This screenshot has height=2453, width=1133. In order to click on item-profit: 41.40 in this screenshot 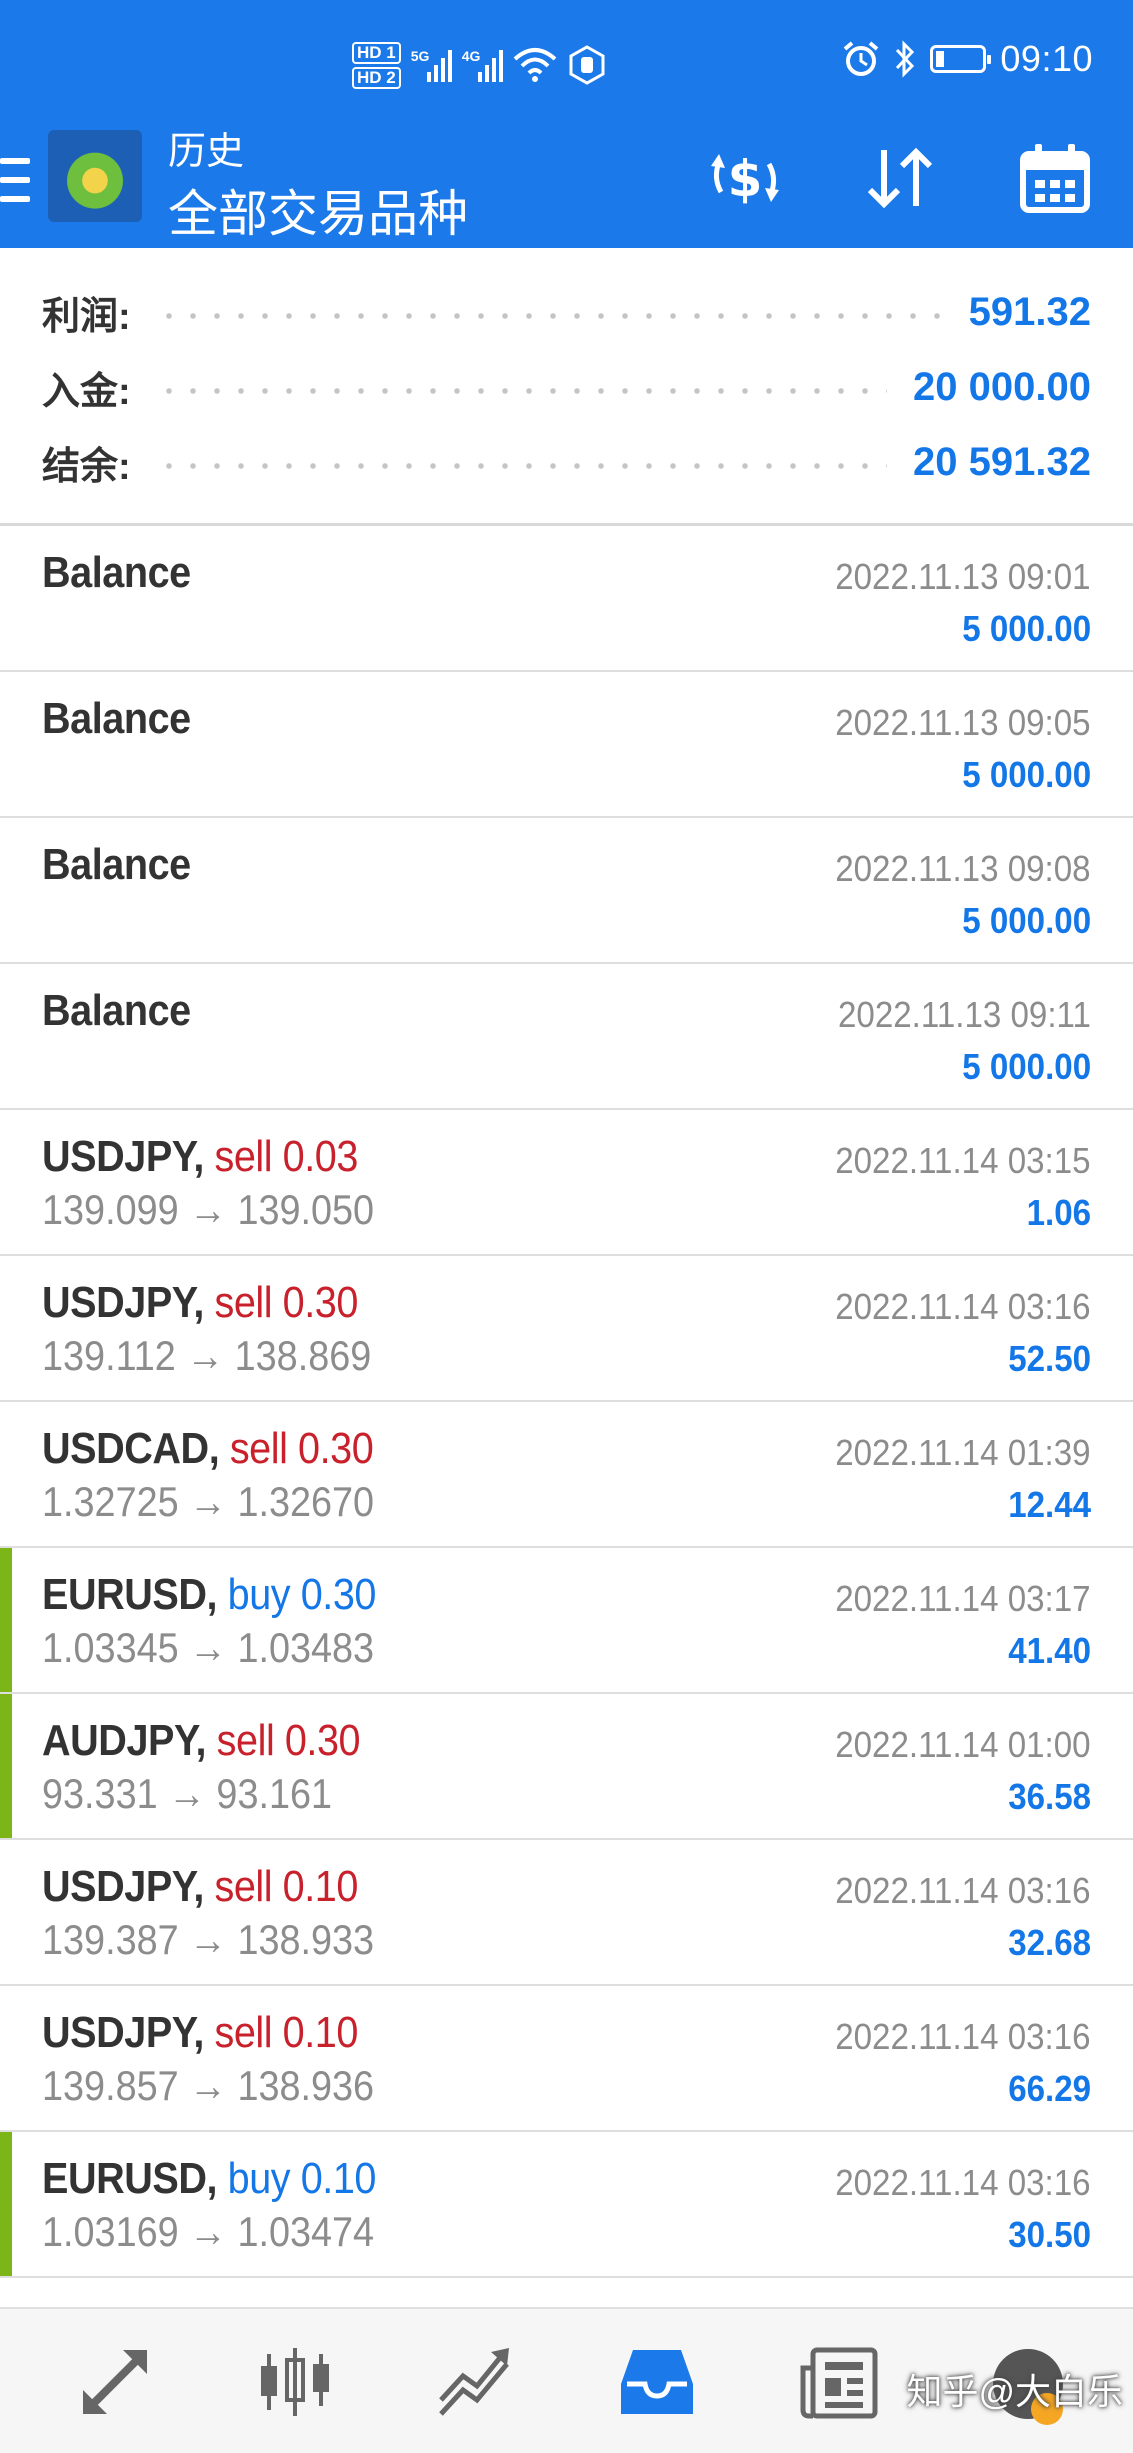, I will do `click(1049, 1650)`.